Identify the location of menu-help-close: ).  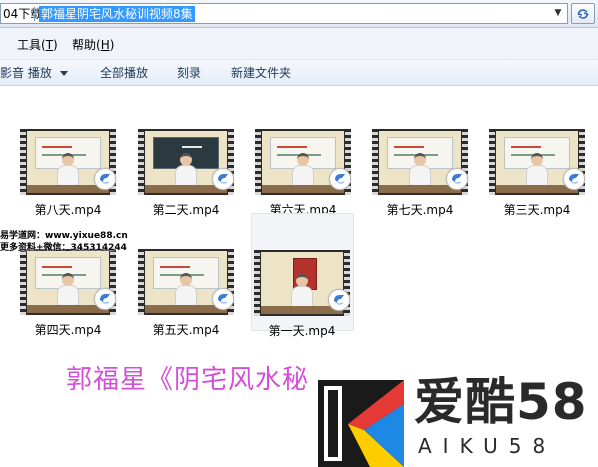
(112, 45).